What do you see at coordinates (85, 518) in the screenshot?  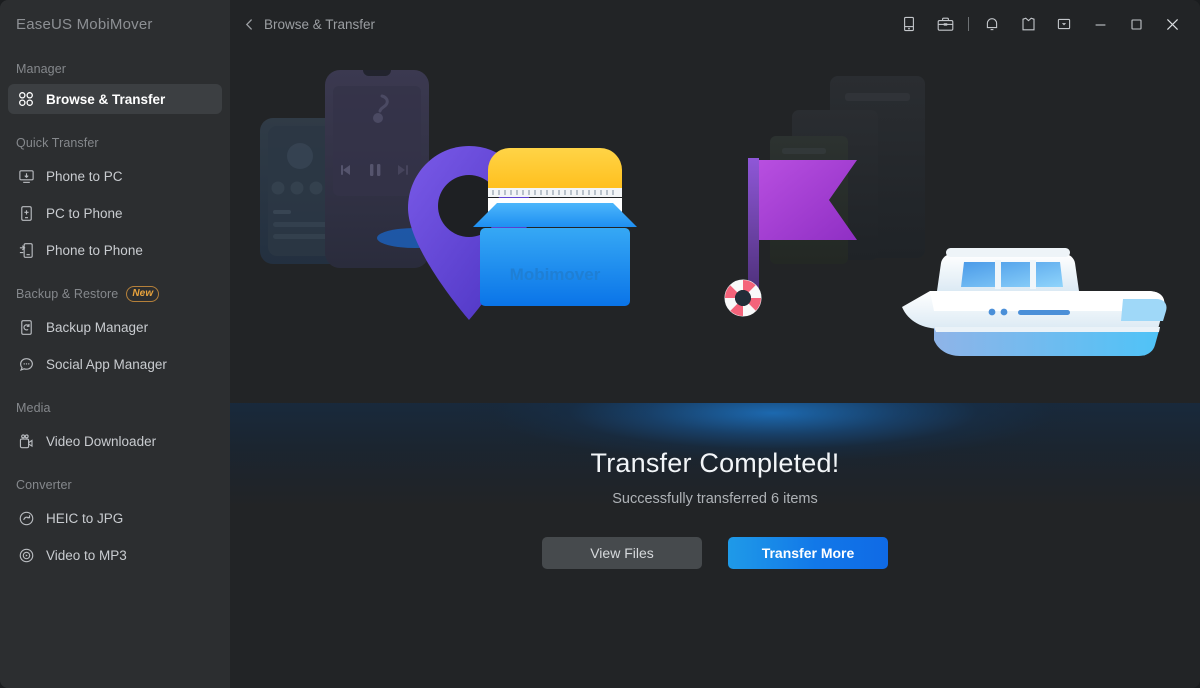 I see `sidebar-item-label: HEIC to JPG` at bounding box center [85, 518].